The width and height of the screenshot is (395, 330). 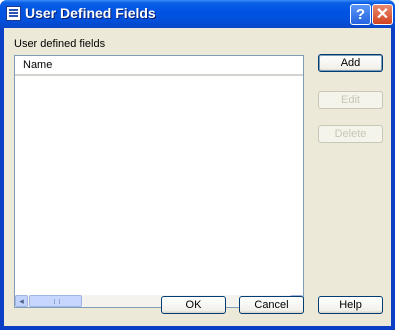 I want to click on fields-group-label: User defined fields, so click(x=60, y=44).